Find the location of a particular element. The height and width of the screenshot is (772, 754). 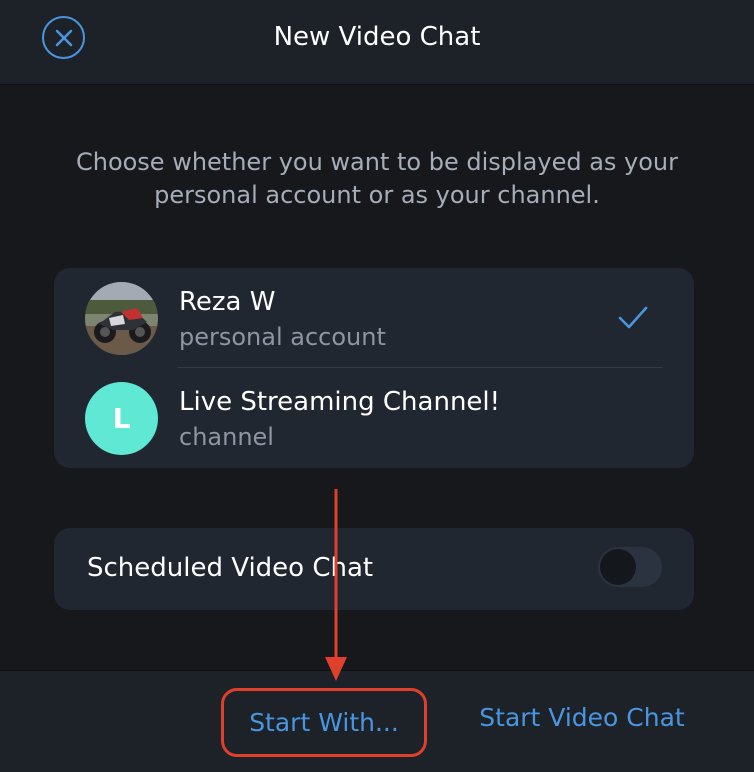

avatar is located at coordinates (121, 318).